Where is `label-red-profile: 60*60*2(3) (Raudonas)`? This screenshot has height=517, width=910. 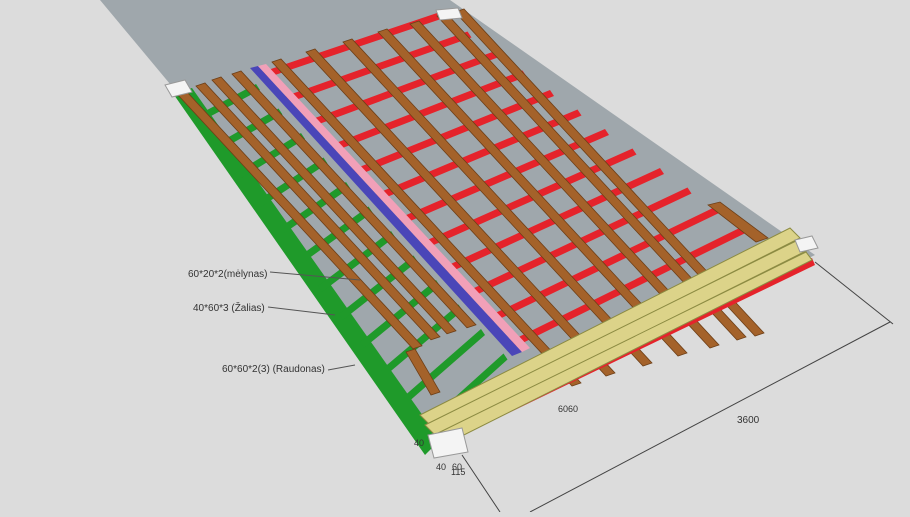 label-red-profile: 60*60*2(3) (Raudonas) is located at coordinates (273, 369).